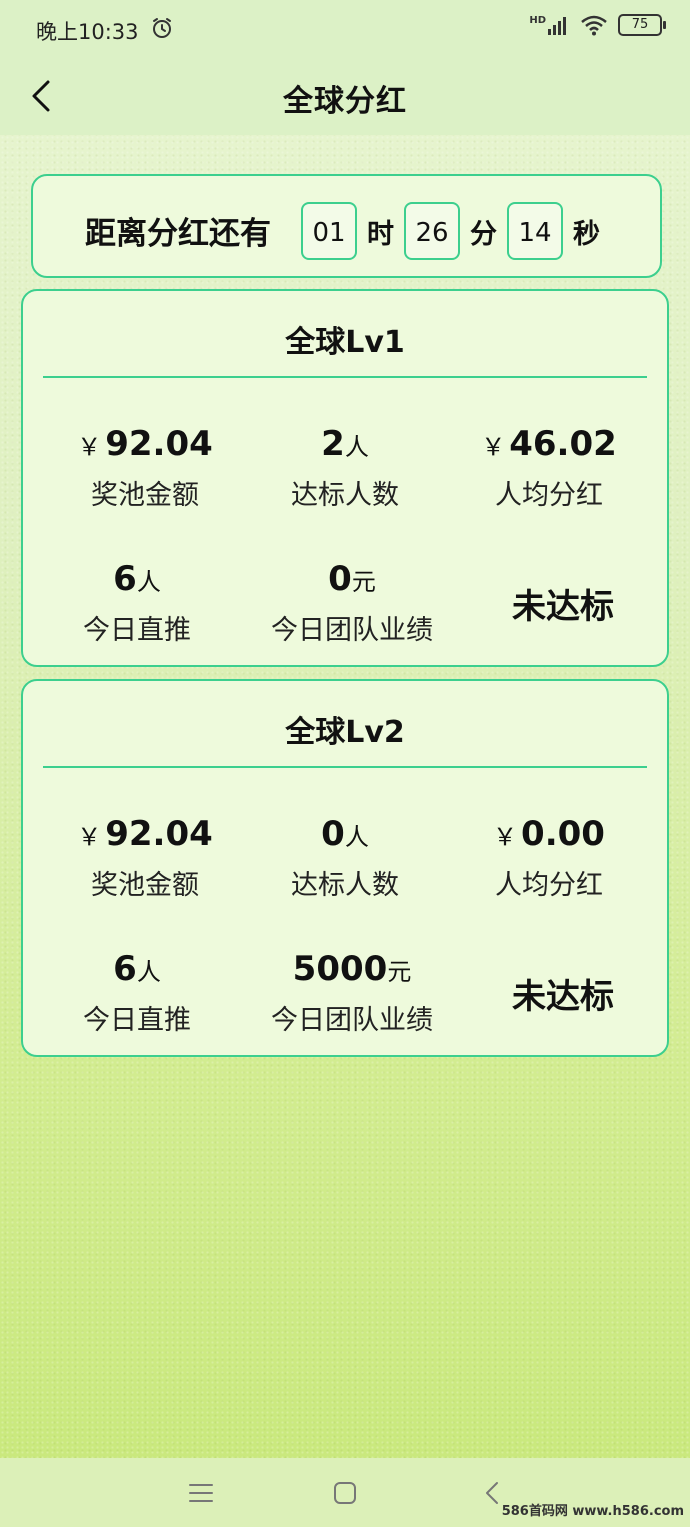 Image resolution: width=690 pixels, height=1527 pixels. I want to click on countdown-minutes: 26, so click(432, 231).